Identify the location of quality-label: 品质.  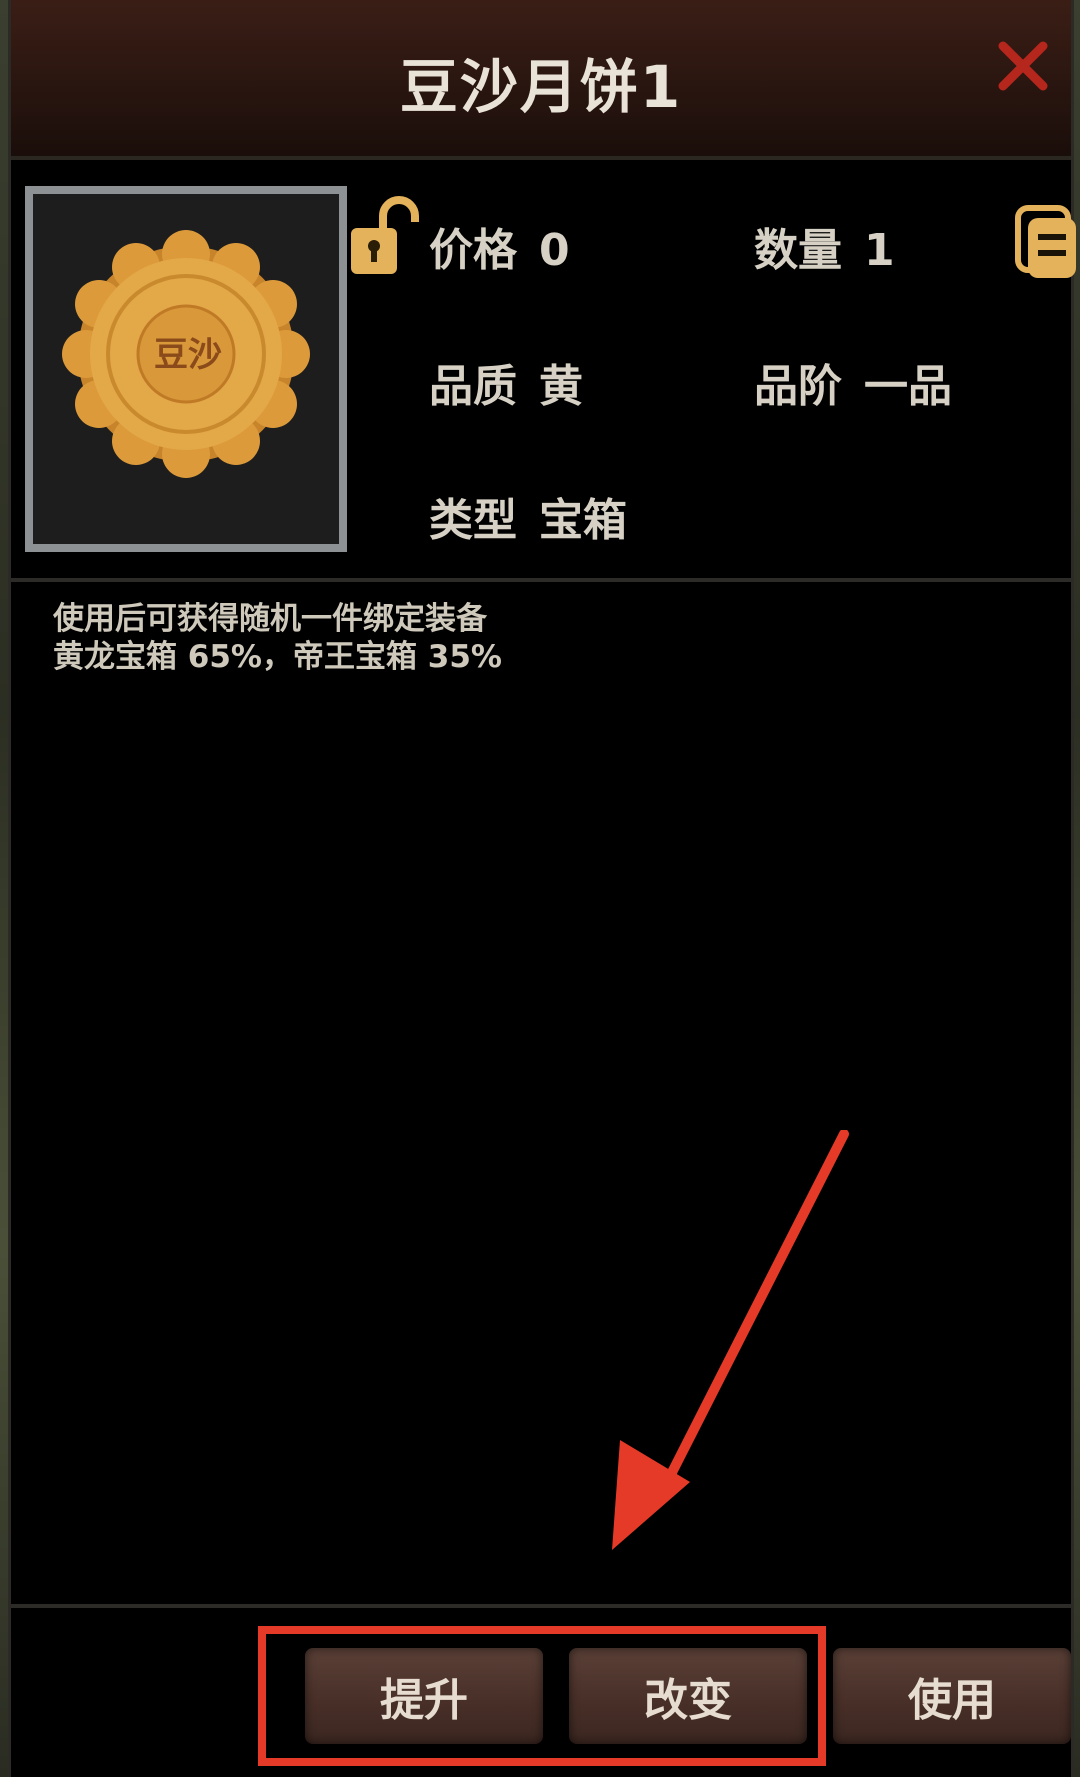
(473, 386).